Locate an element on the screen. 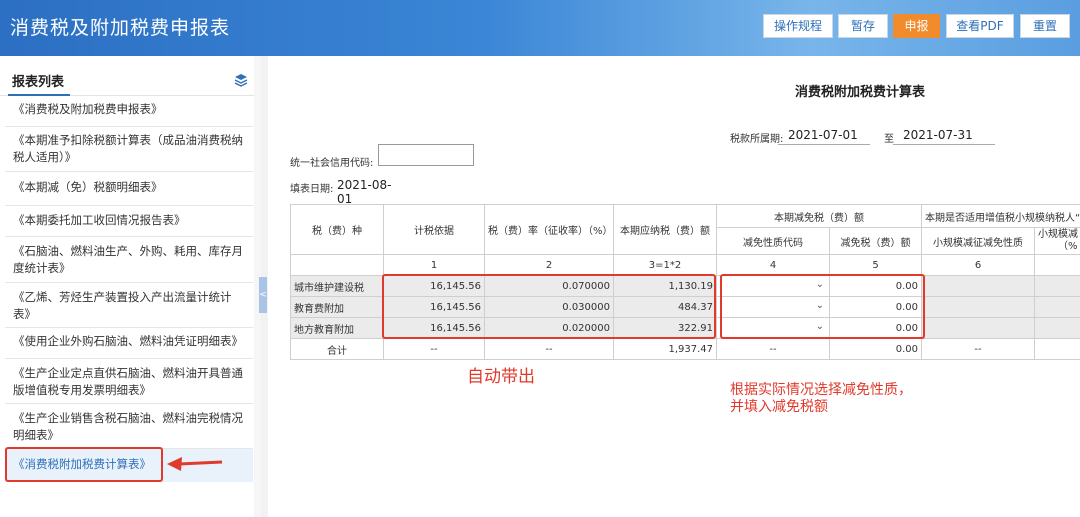 The width and height of the screenshot is (1080, 517). index-cell: 7 is located at coordinates (1057, 265).